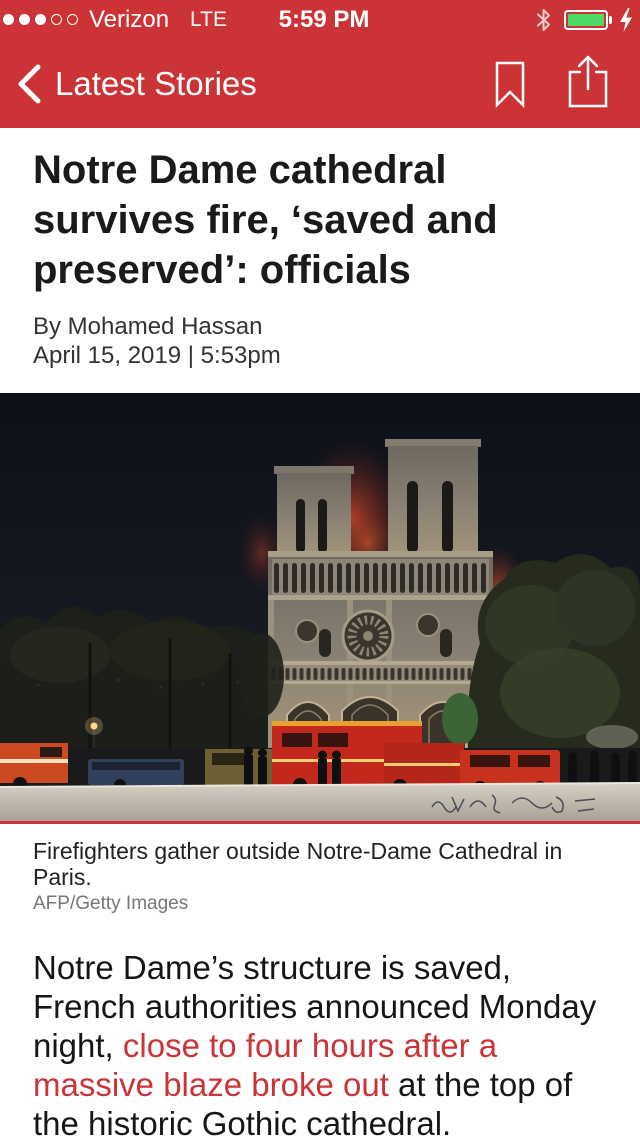 This screenshot has height=1136, width=640. What do you see at coordinates (543, 20) in the screenshot?
I see `bluetooth-icon` at bounding box center [543, 20].